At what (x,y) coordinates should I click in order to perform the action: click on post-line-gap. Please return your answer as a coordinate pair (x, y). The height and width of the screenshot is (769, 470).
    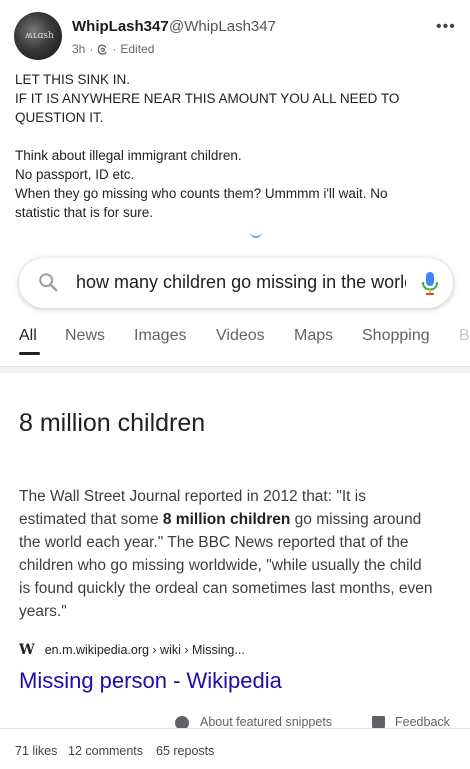
    Looking at the image, I should click on (235, 136).